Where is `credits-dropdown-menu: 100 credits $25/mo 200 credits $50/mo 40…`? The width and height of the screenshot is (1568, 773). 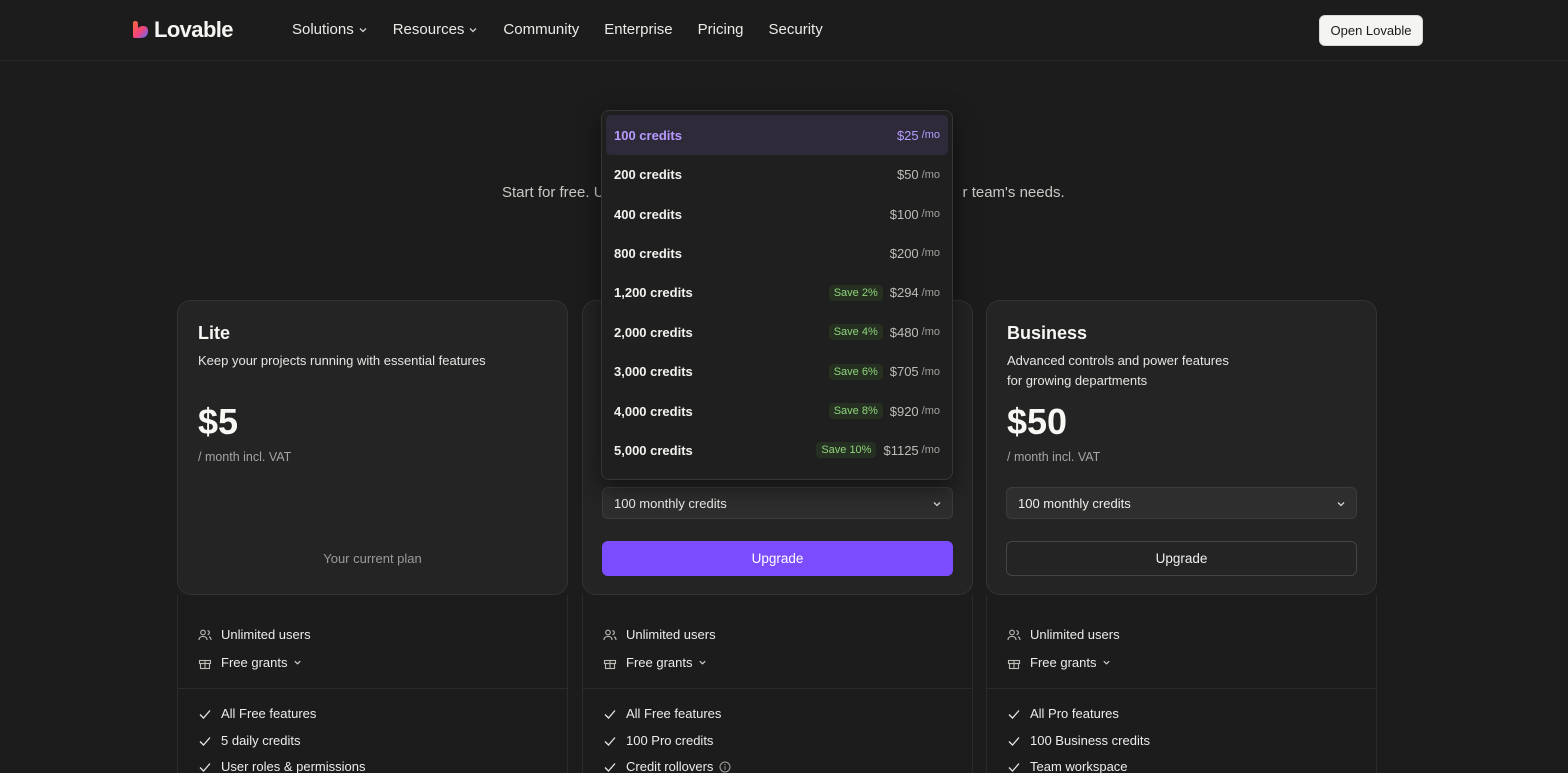 credits-dropdown-menu: 100 credits $25/mo 200 credits $50/mo 40… is located at coordinates (777, 295).